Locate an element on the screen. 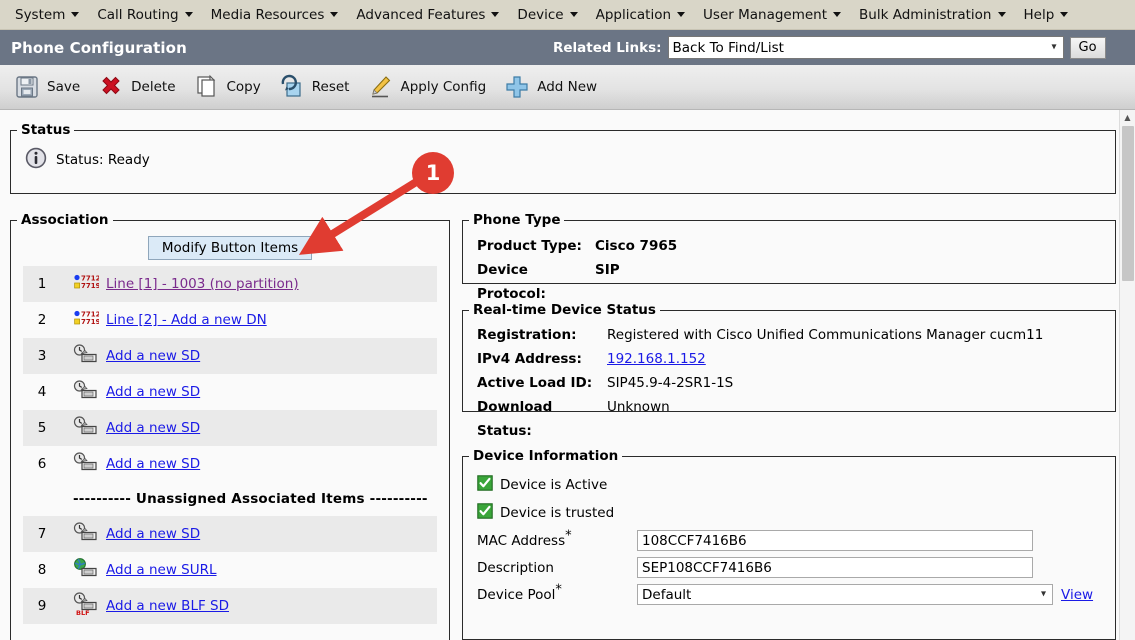 The width and height of the screenshot is (1135, 640). association-row: 9 BLF Add a new BLF SD is located at coordinates (230, 606).